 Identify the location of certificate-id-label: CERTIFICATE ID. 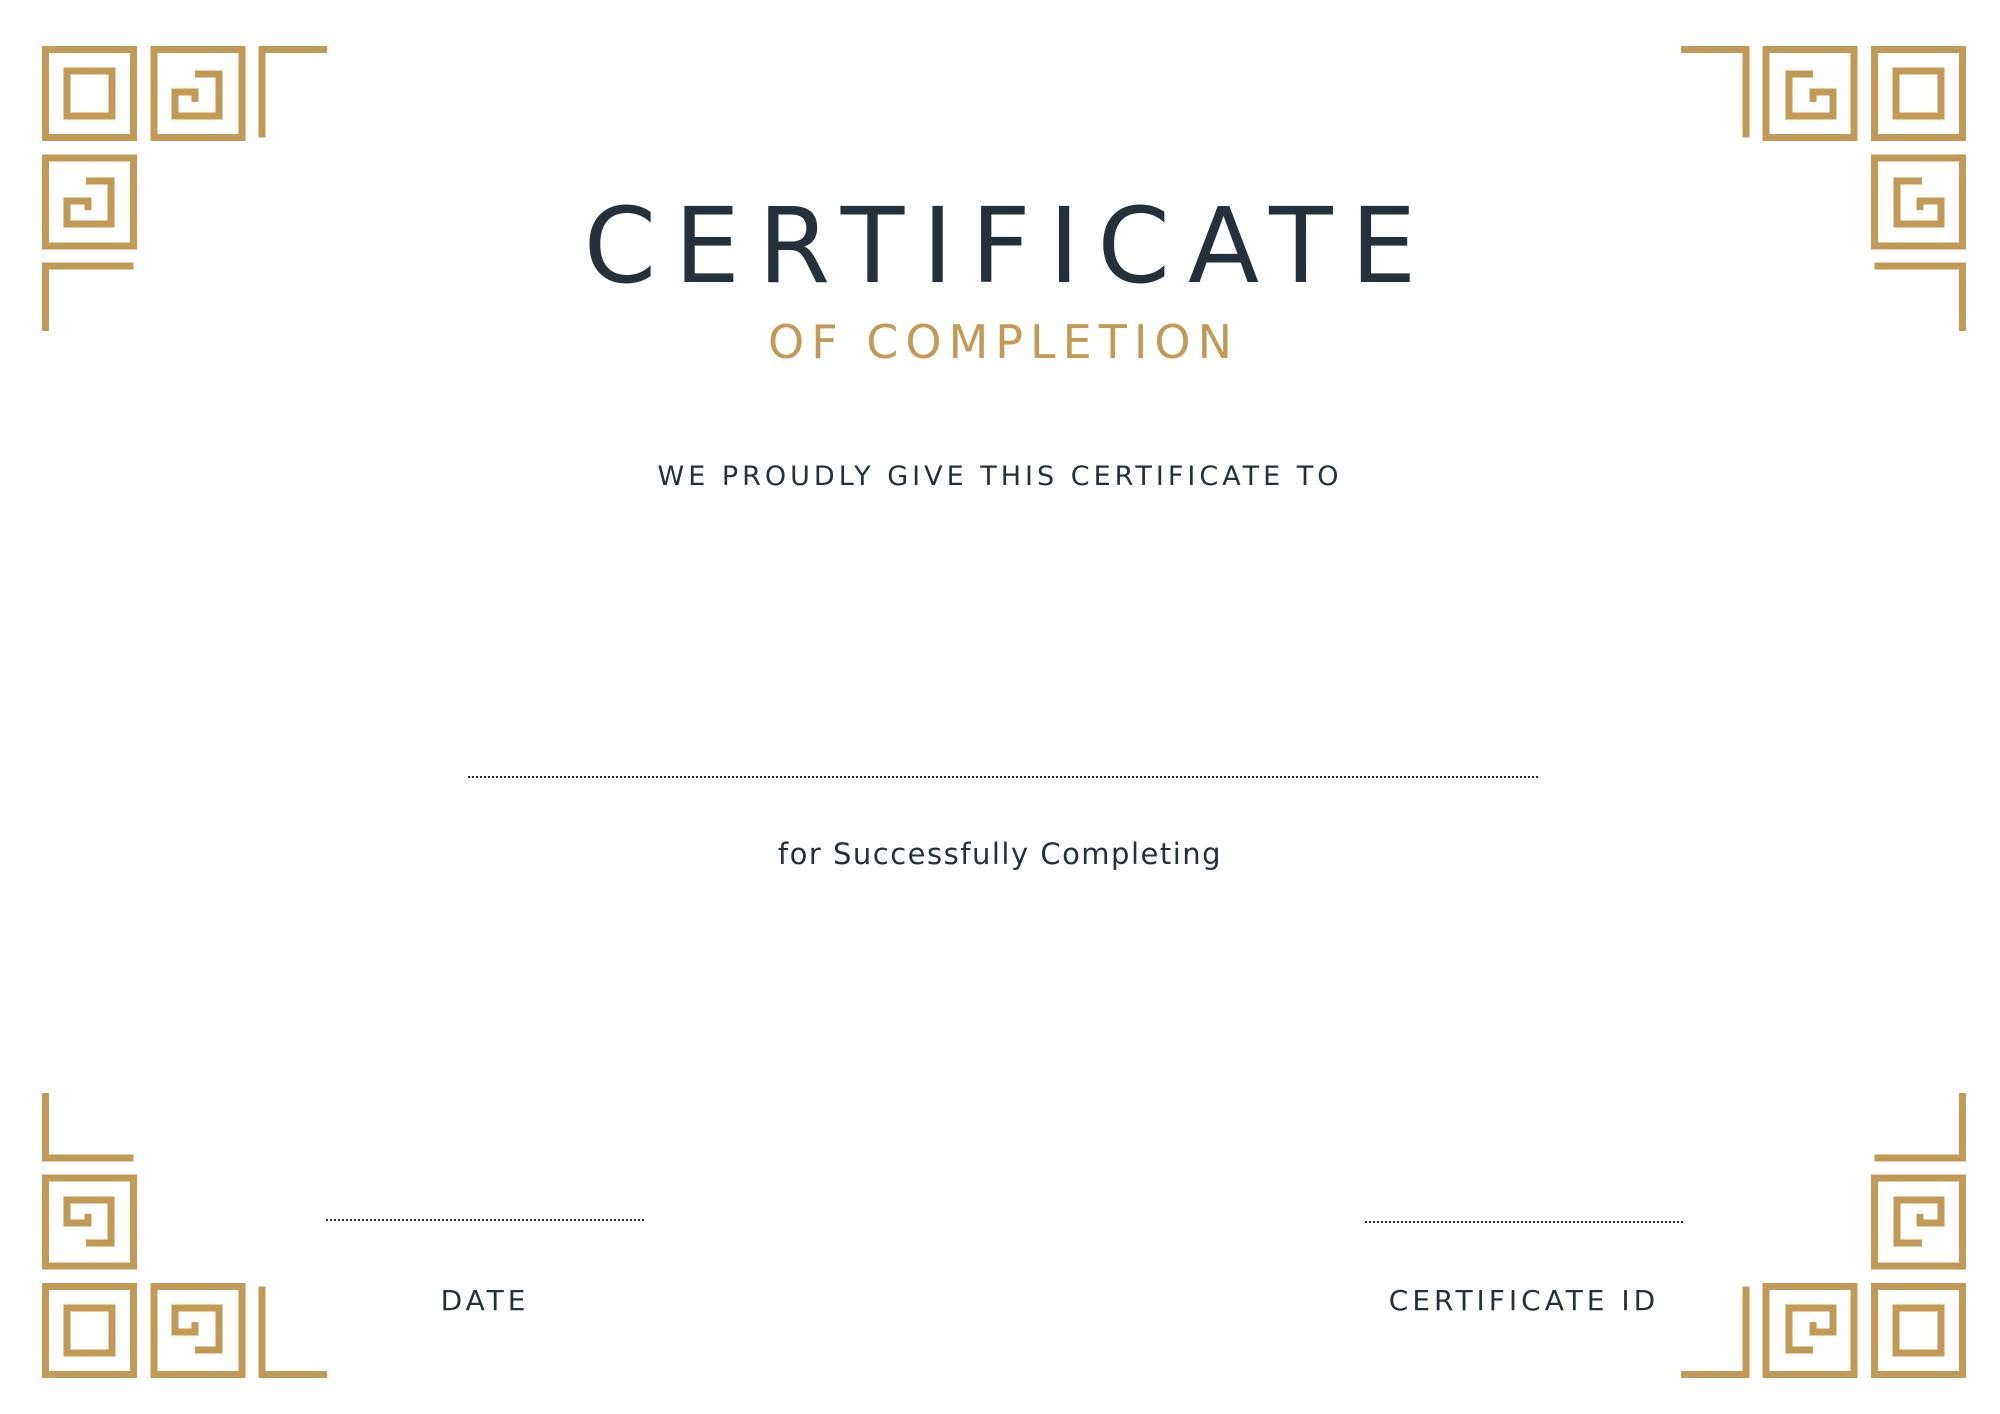
(1524, 1300).